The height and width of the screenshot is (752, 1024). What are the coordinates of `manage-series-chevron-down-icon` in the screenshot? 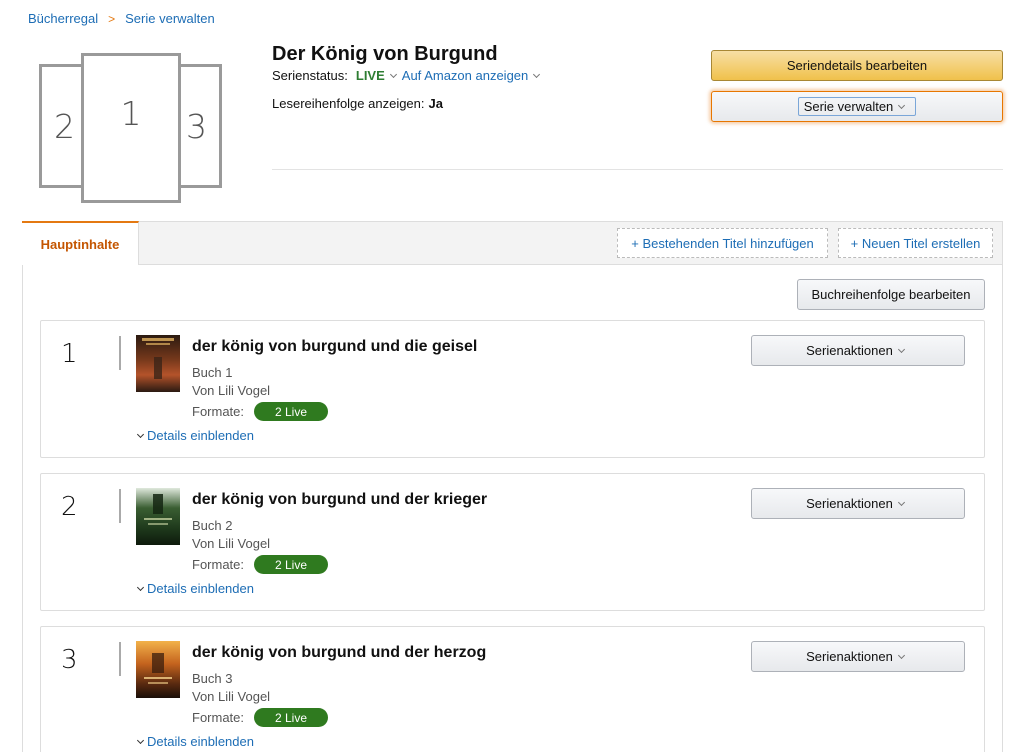 It's located at (902, 105).